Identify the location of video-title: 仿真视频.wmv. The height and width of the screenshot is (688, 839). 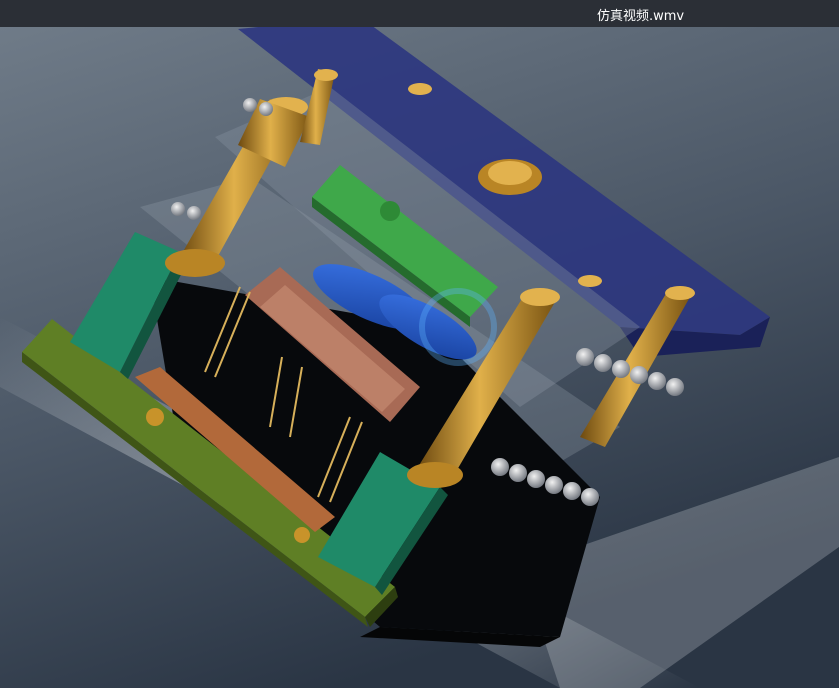
(641, 16).